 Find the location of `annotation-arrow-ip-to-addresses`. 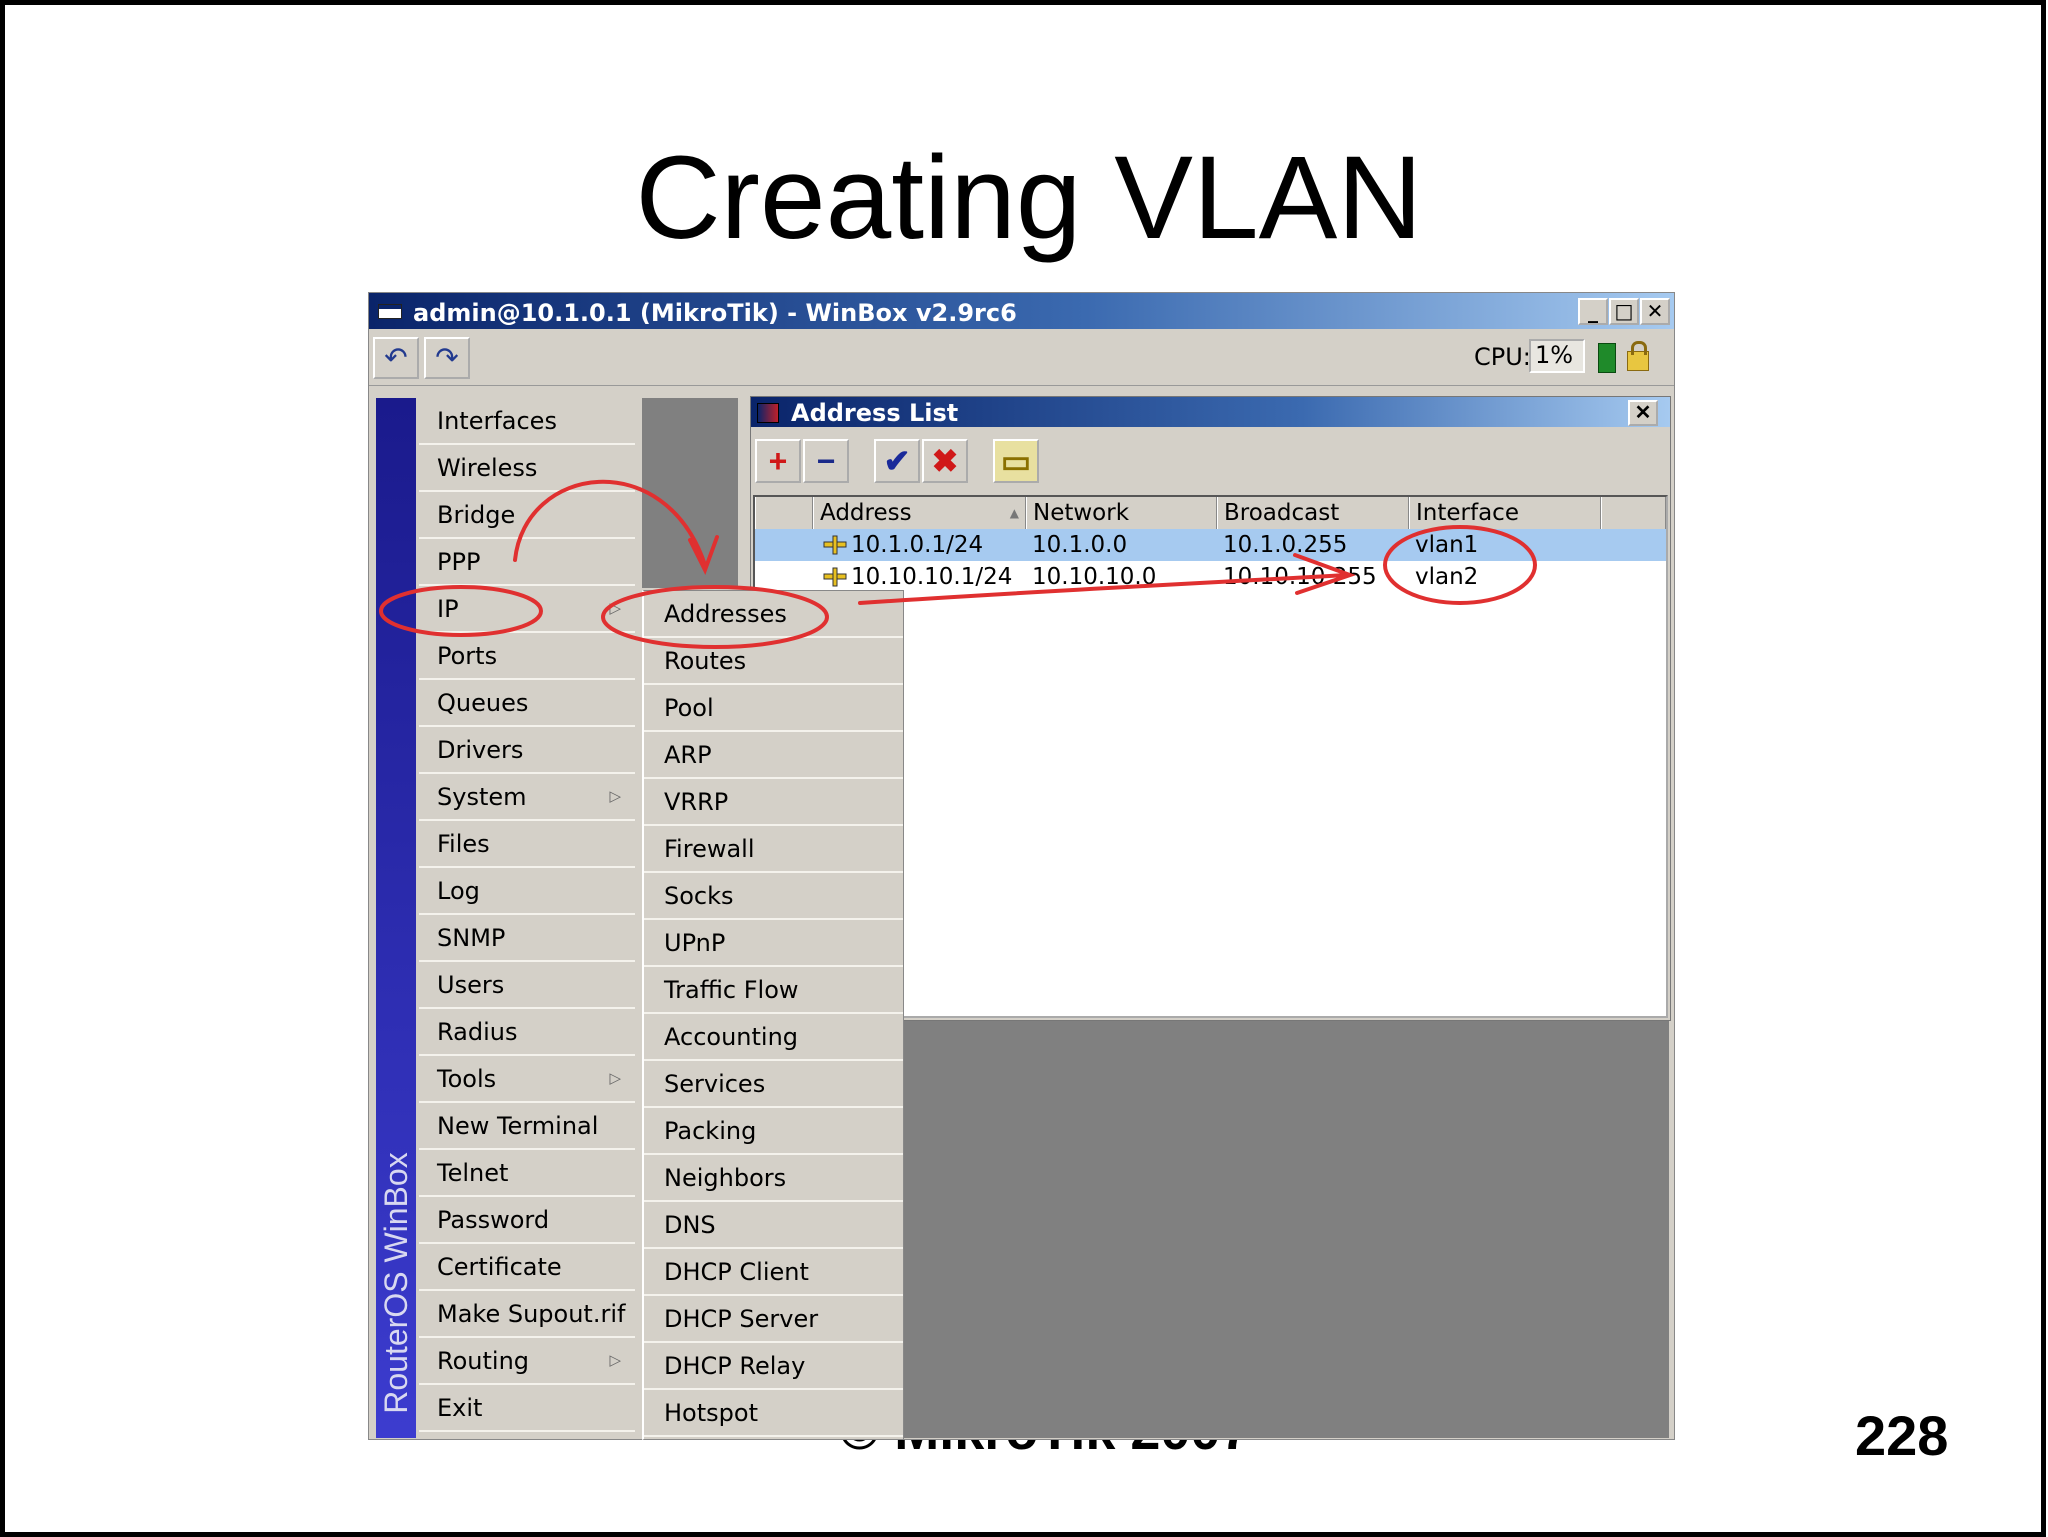

annotation-arrow-ip-to-addresses is located at coordinates (610, 523).